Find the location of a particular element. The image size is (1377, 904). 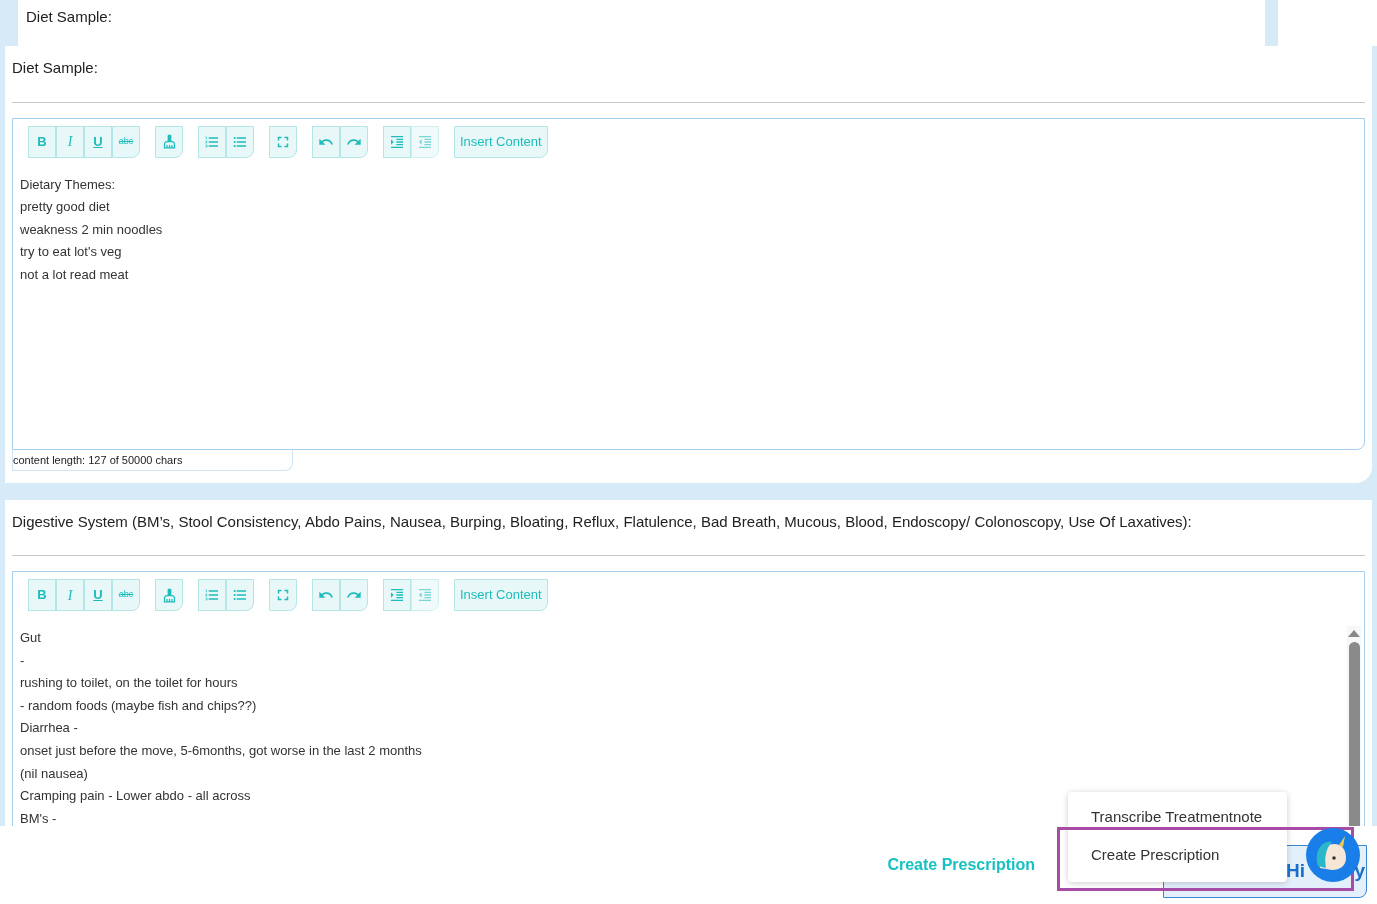

editor-text-line: Gut is located at coordinates (30, 638).